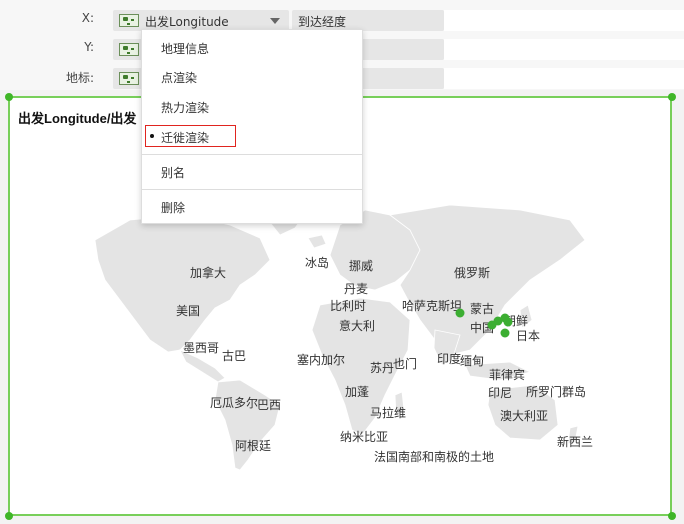  What do you see at coordinates (252, 206) in the screenshot?
I see `menu-item-delete: 删除` at bounding box center [252, 206].